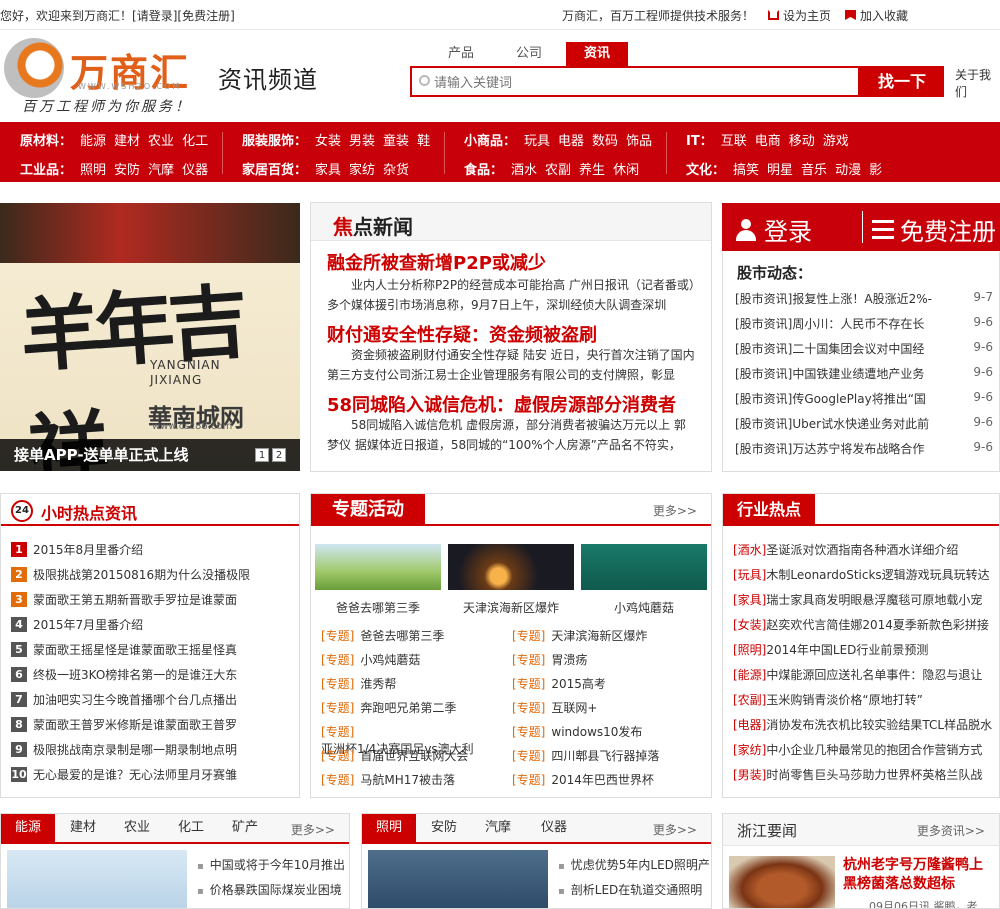 Image resolution: width=1000 pixels, height=909 pixels. I want to click on list-item: 中国或将于今年10月推出, so click(271, 864).